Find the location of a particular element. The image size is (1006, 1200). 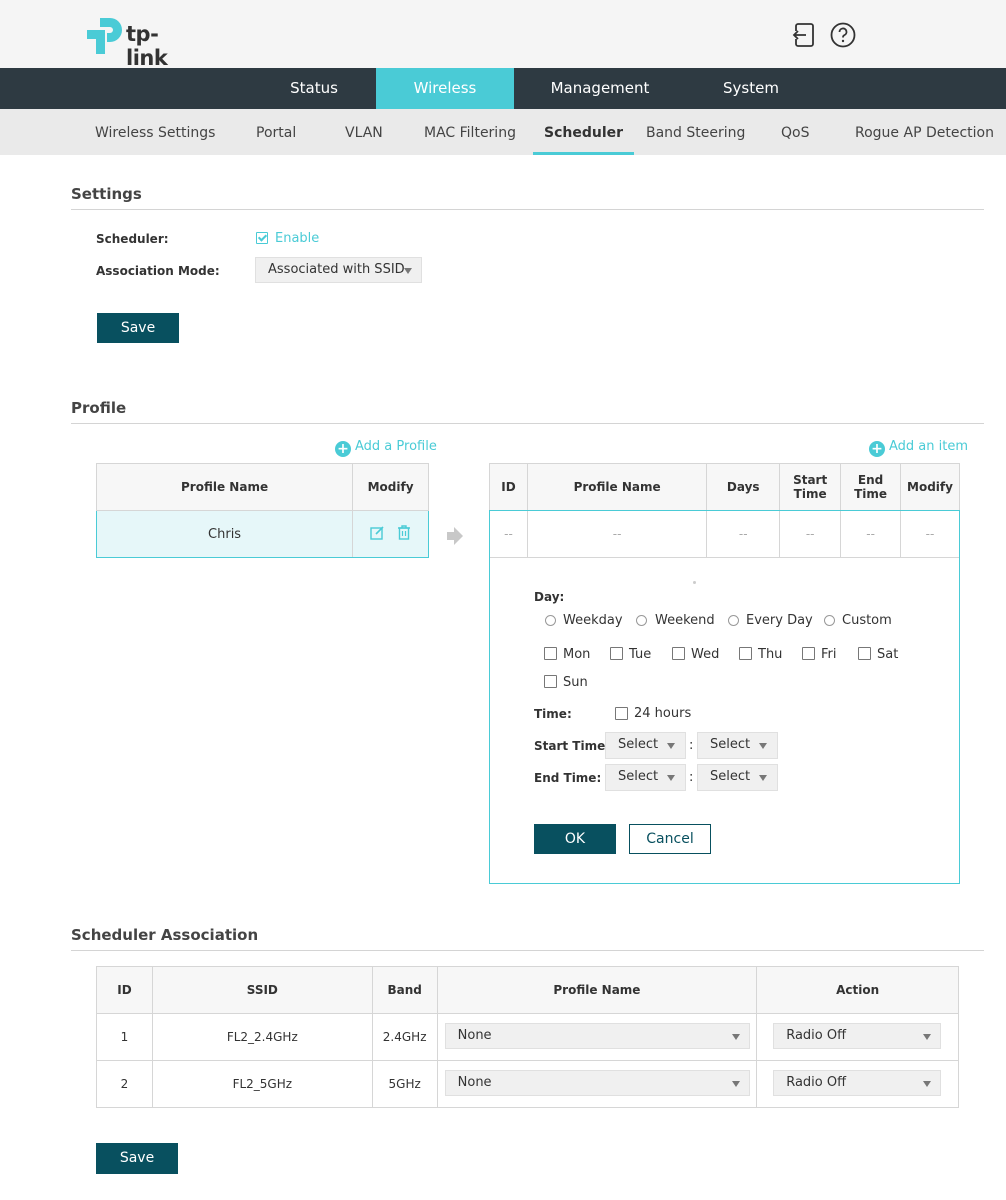

edit-icon is located at coordinates (377, 534).